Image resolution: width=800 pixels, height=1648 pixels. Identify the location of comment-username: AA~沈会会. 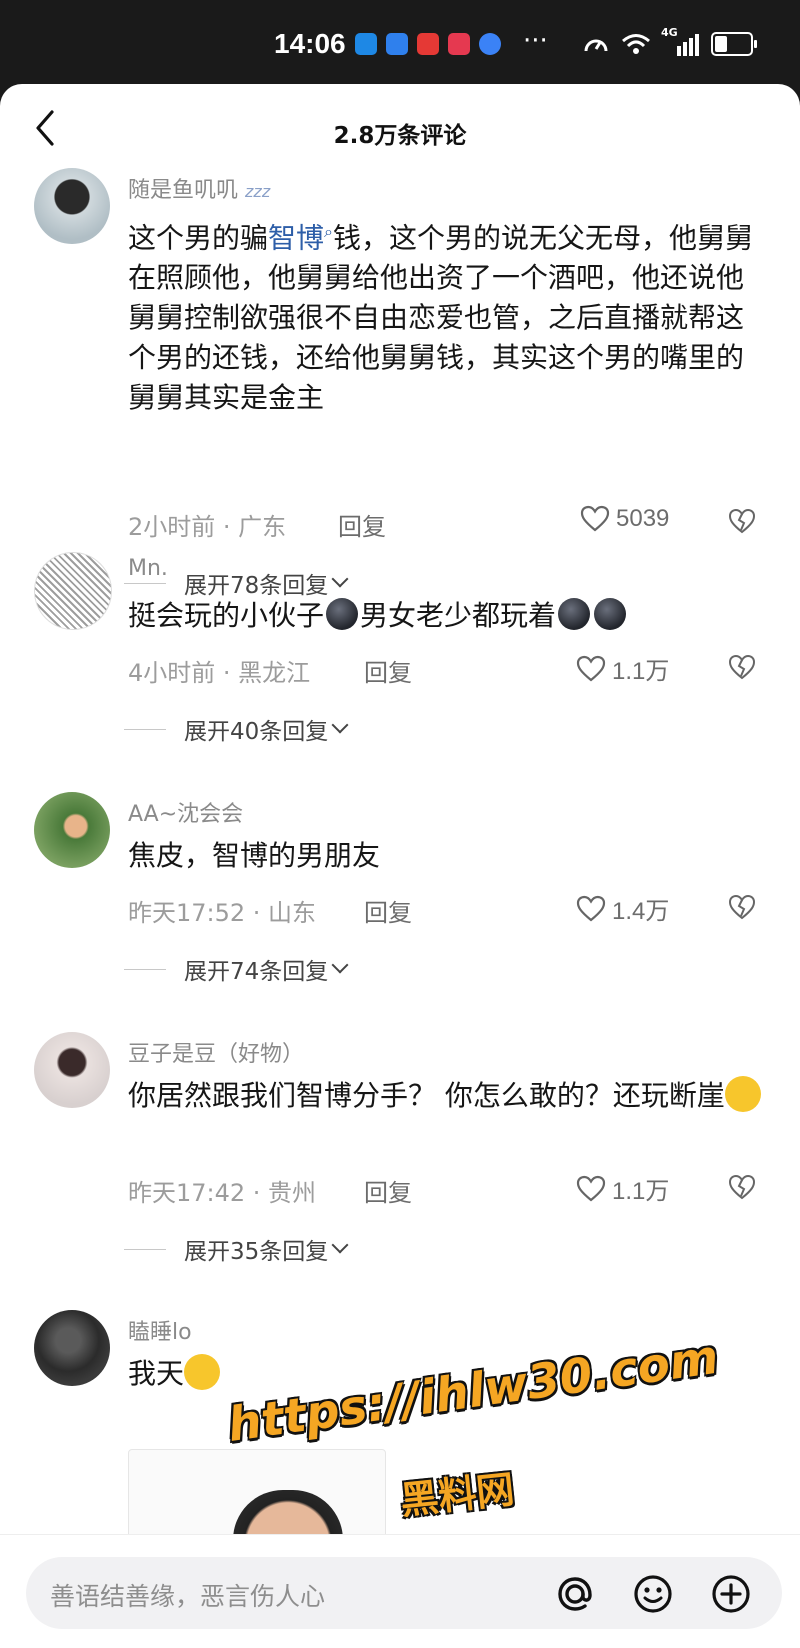
(185, 812).